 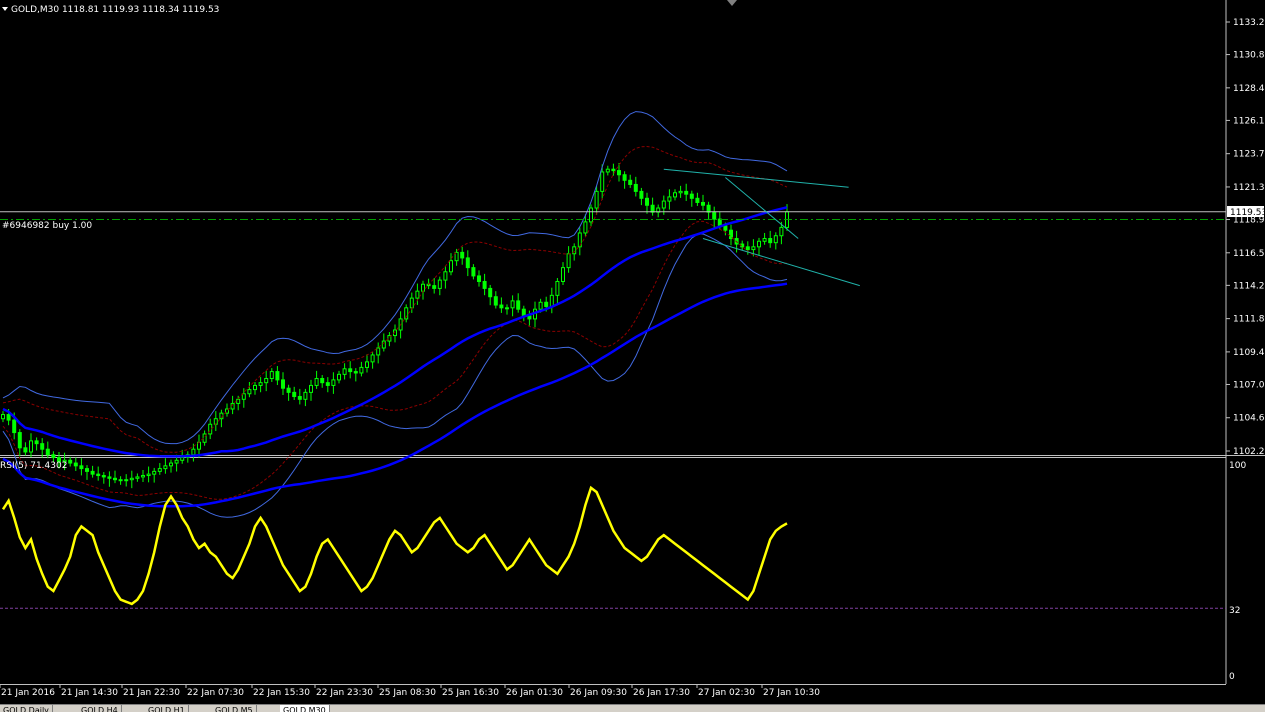 I want to click on main-header: GOLD,M30 1118.81 1119.93 1118.34 1119.53, so click(x=115, y=10).